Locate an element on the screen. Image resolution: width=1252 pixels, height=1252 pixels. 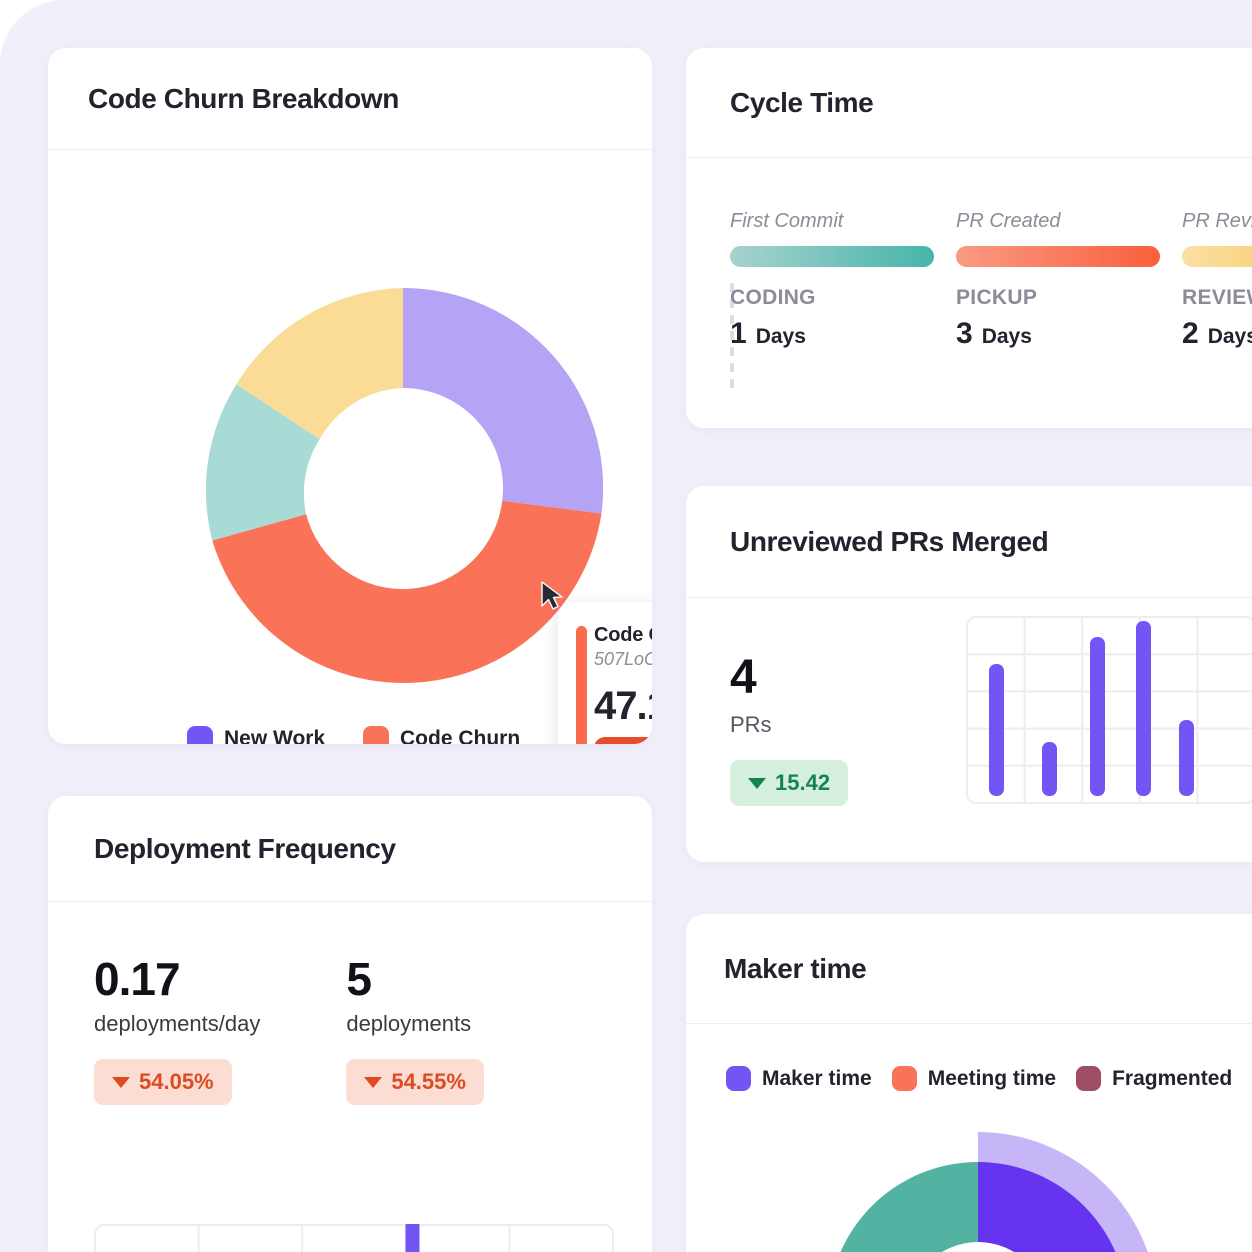
tooltip-subtitle: 507LoC is located at coordinates (623, 659).